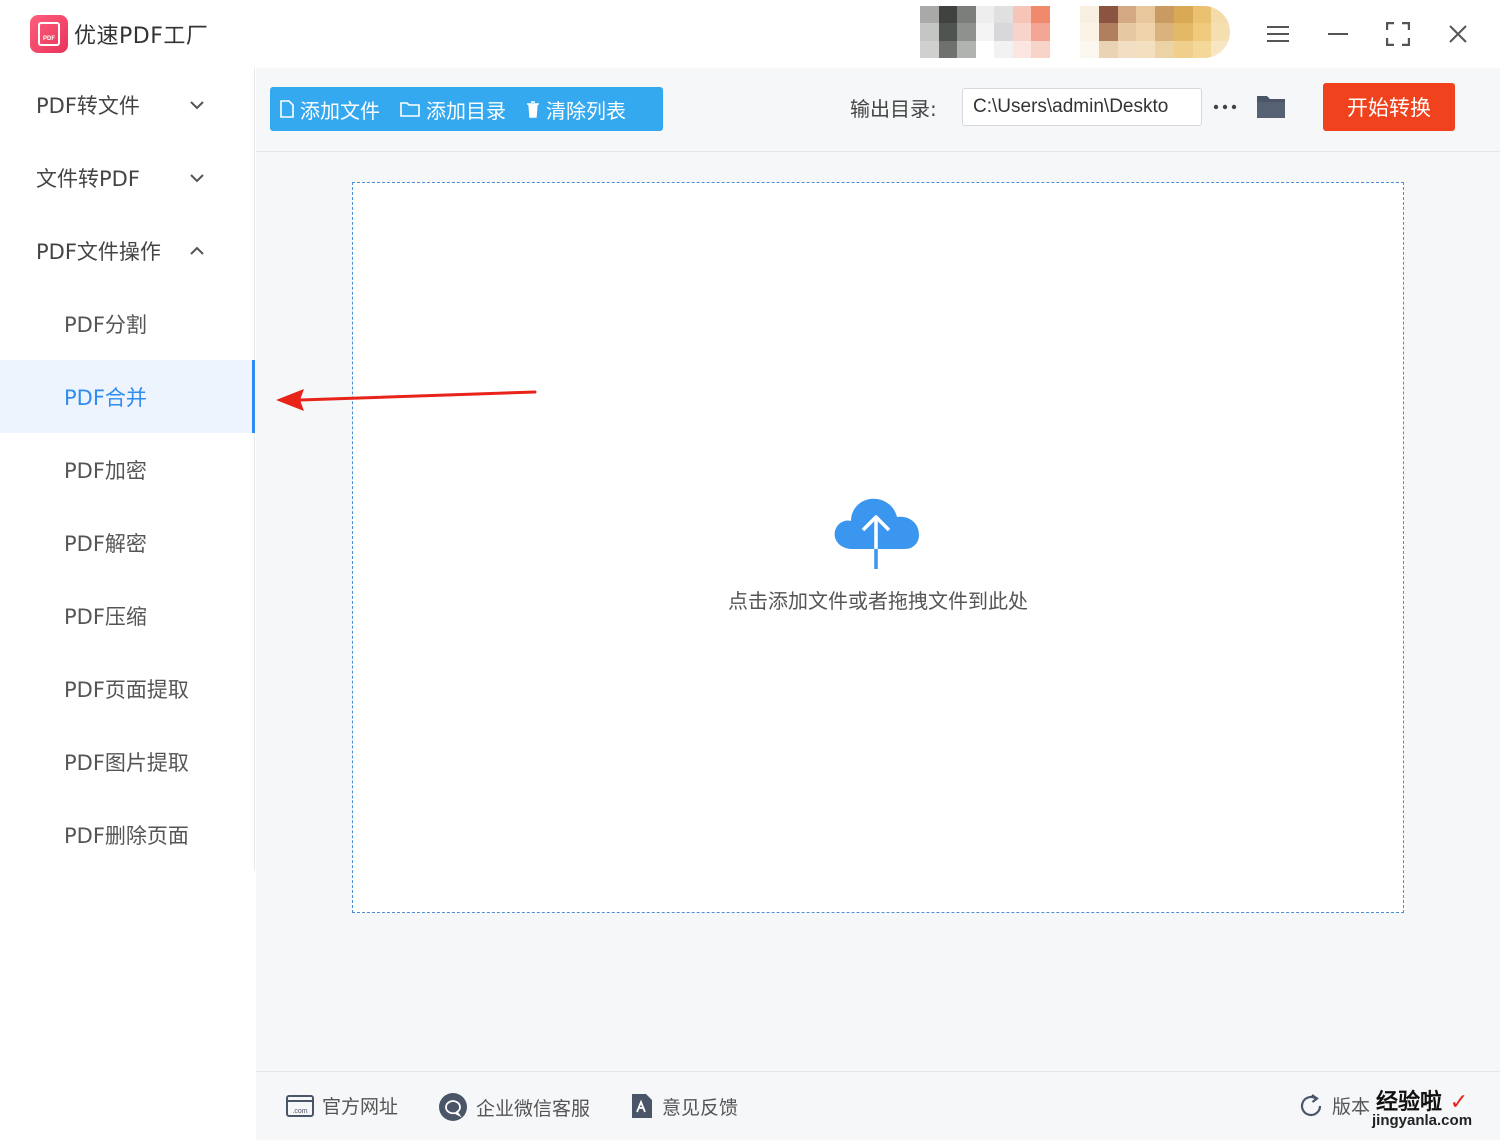 This screenshot has width=1500, height=1140. Describe the element at coordinates (105, 543) in the screenshot. I see `sidebar-item-label: PDF解密` at that location.